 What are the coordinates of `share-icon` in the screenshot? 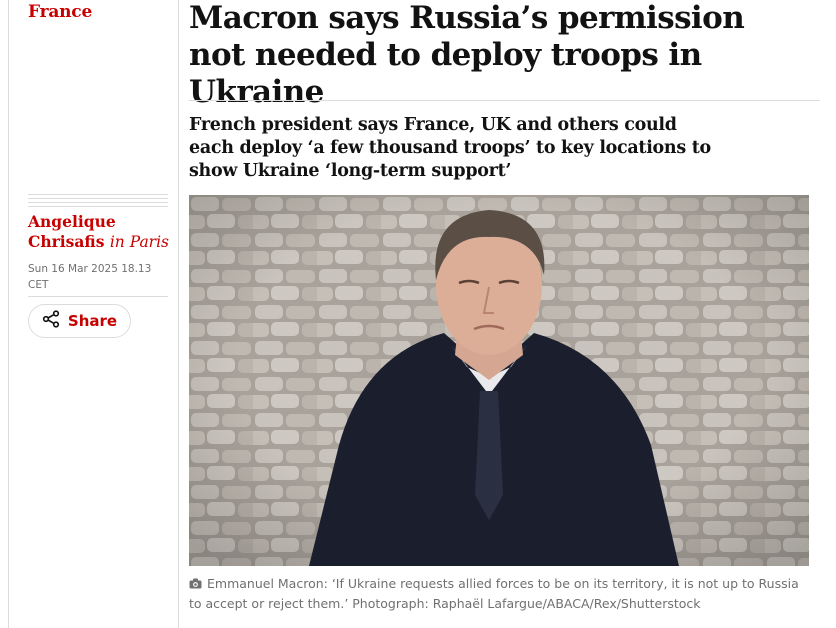 It's located at (51, 321).